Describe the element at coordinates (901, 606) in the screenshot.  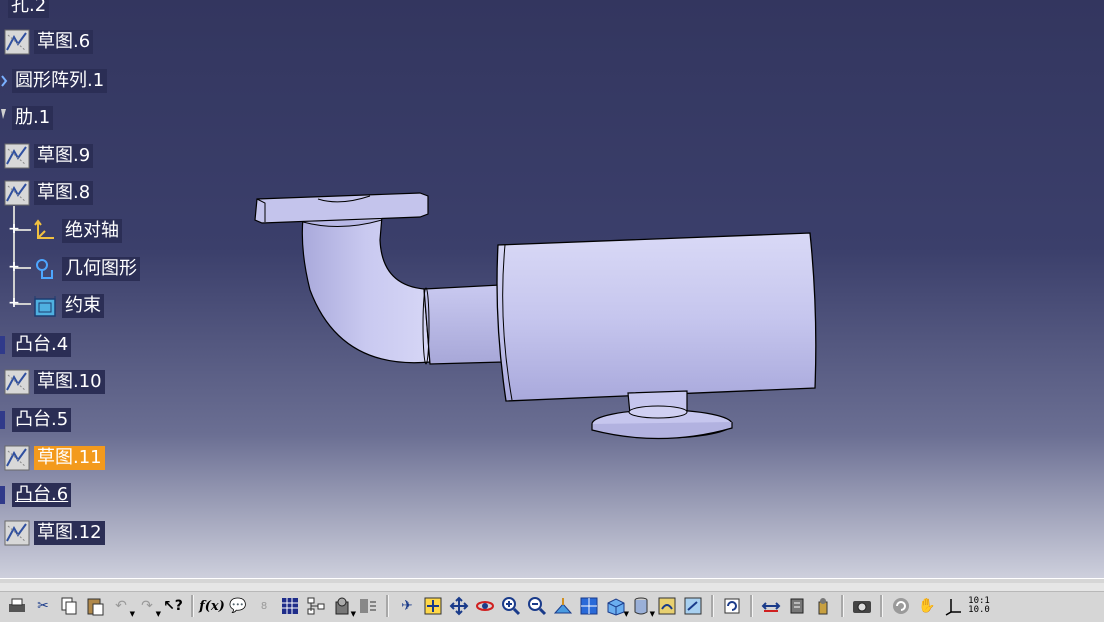
I see `refresh-icon` at that location.